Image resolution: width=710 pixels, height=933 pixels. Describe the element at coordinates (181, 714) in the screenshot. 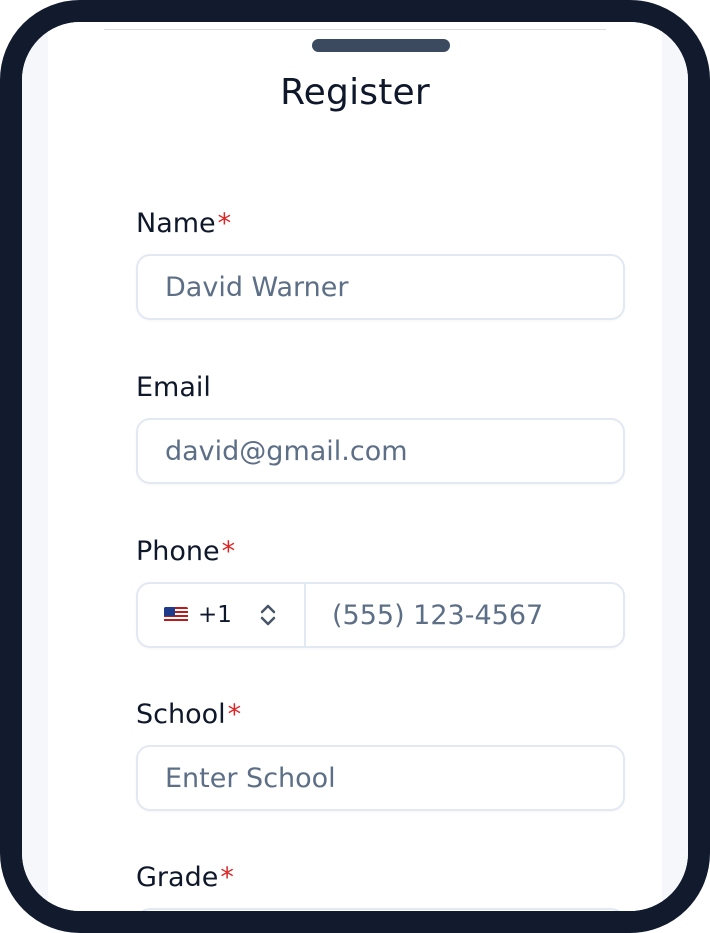

I see `school-label-text: School` at that location.